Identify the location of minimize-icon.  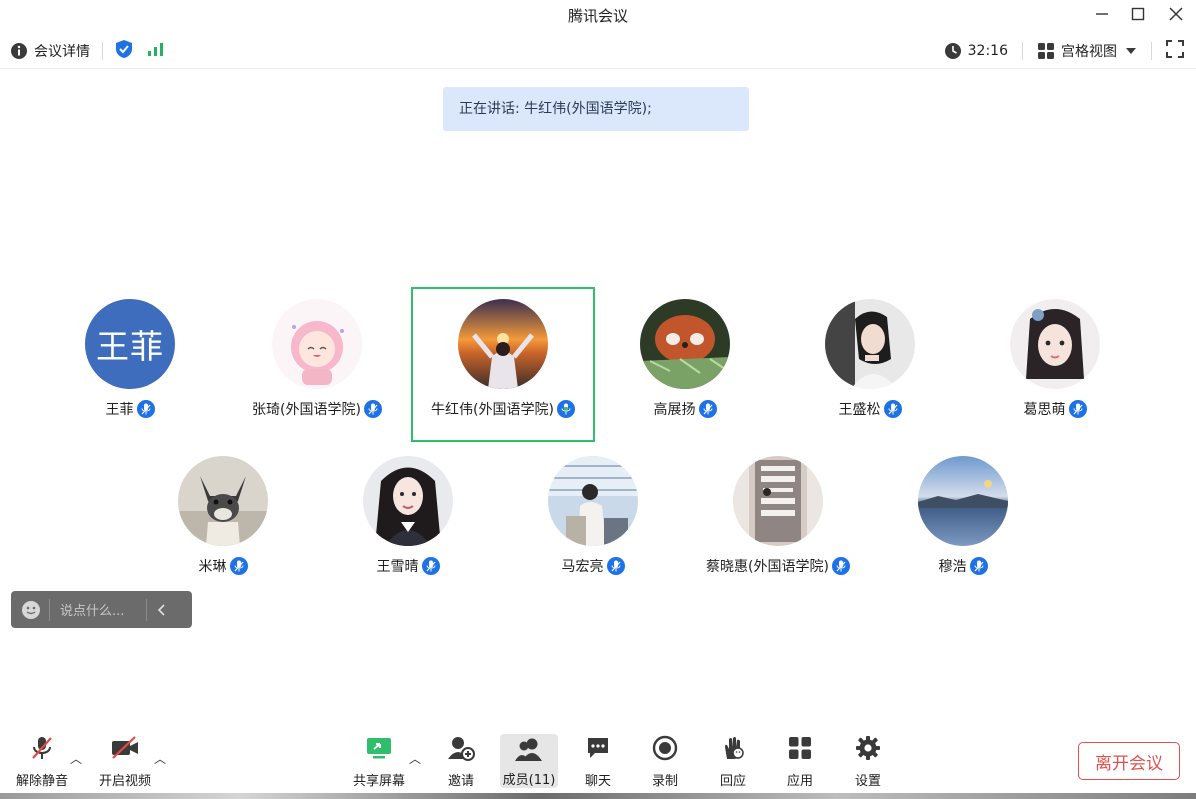
(1102, 14).